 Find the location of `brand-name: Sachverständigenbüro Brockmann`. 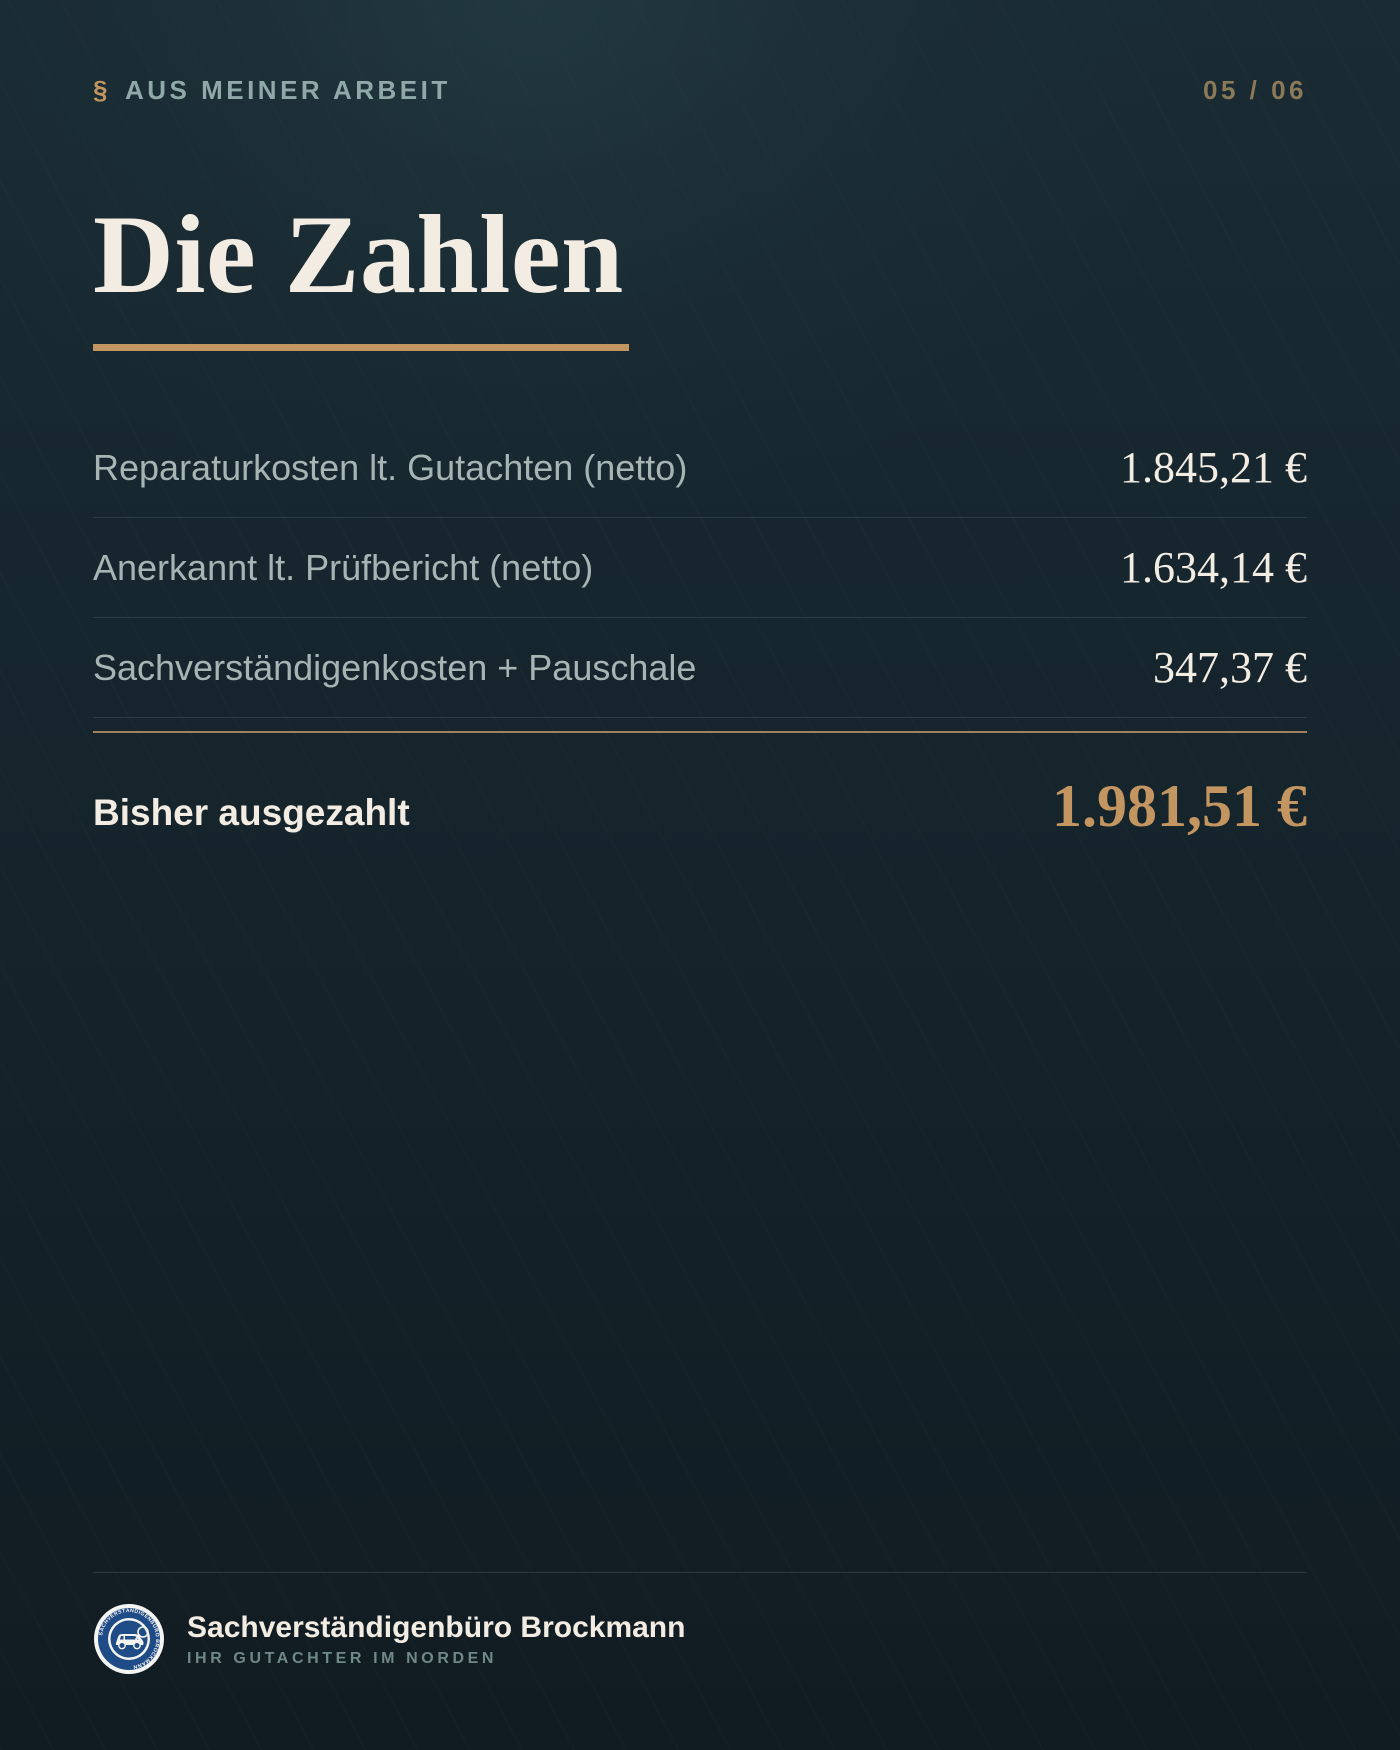

brand-name: Sachverständigenbüro Brockmann is located at coordinates (436, 1627).